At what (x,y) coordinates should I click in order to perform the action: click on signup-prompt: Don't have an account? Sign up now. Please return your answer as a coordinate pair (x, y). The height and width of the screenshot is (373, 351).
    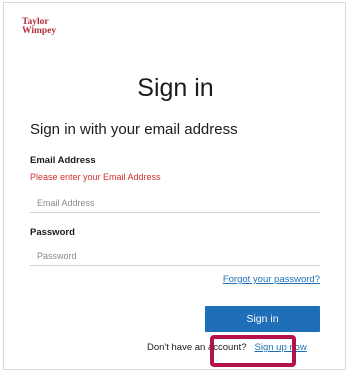
    Looking at the image, I should click on (227, 347).